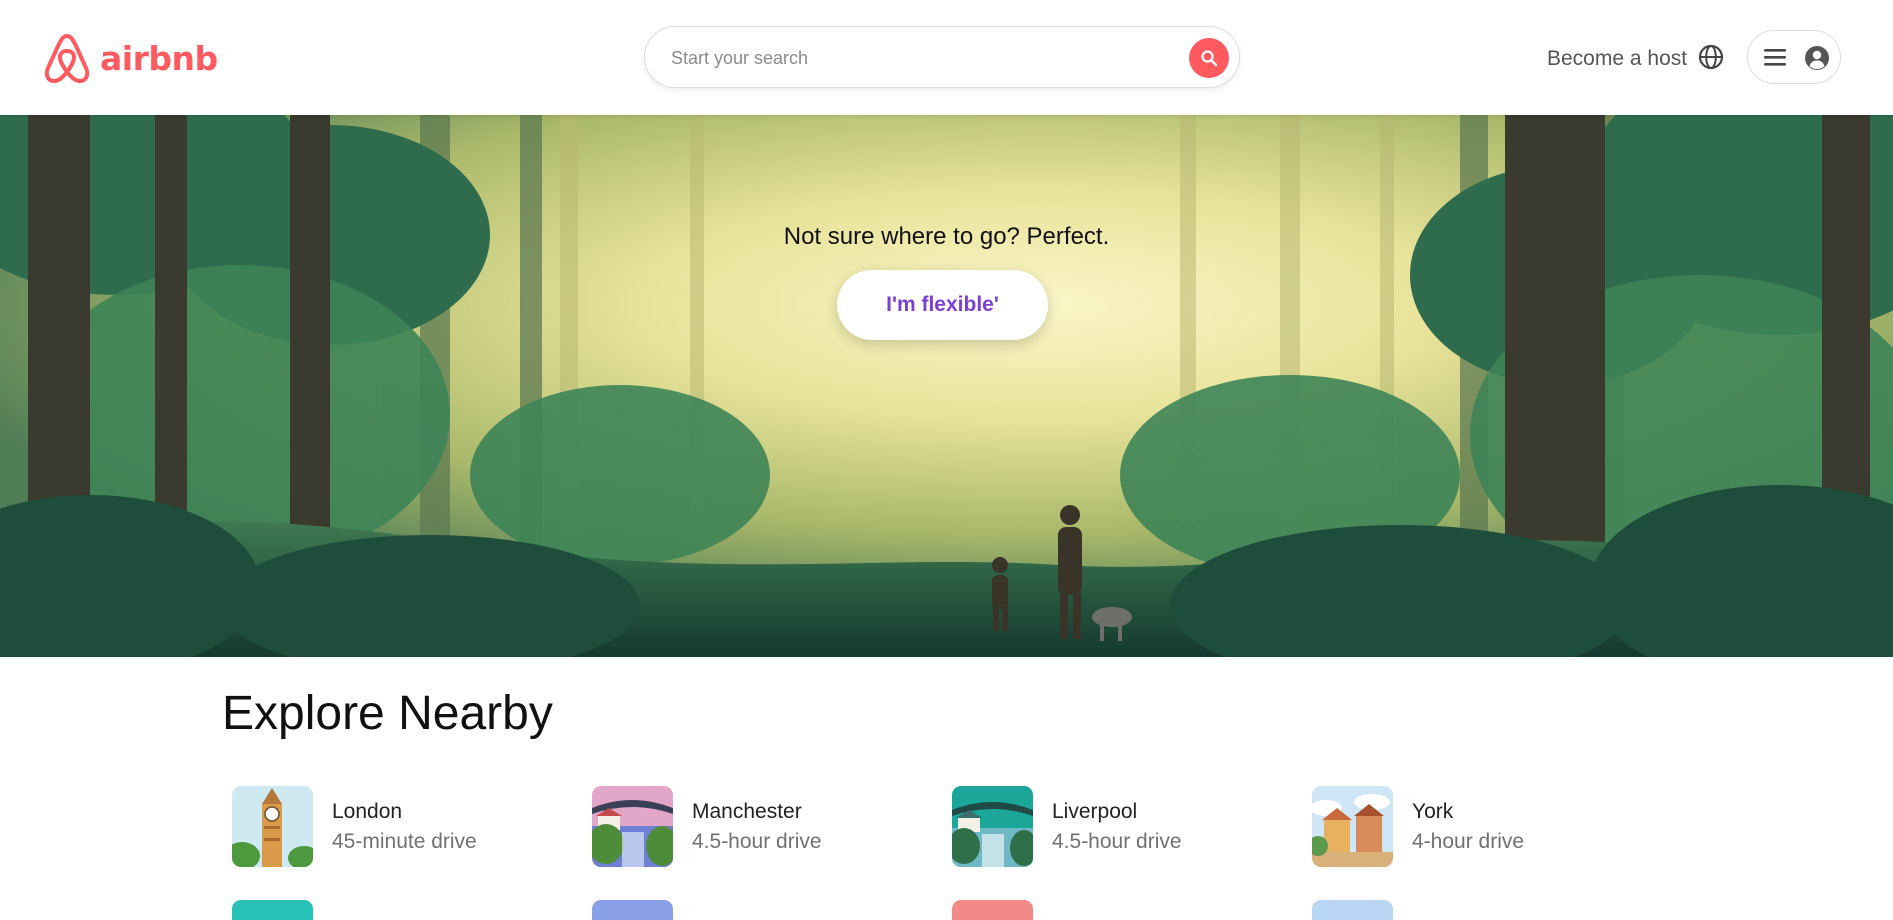 Image resolution: width=1893 pixels, height=920 pixels. What do you see at coordinates (272, 826) in the screenshot?
I see `big-ben-thumb` at bounding box center [272, 826].